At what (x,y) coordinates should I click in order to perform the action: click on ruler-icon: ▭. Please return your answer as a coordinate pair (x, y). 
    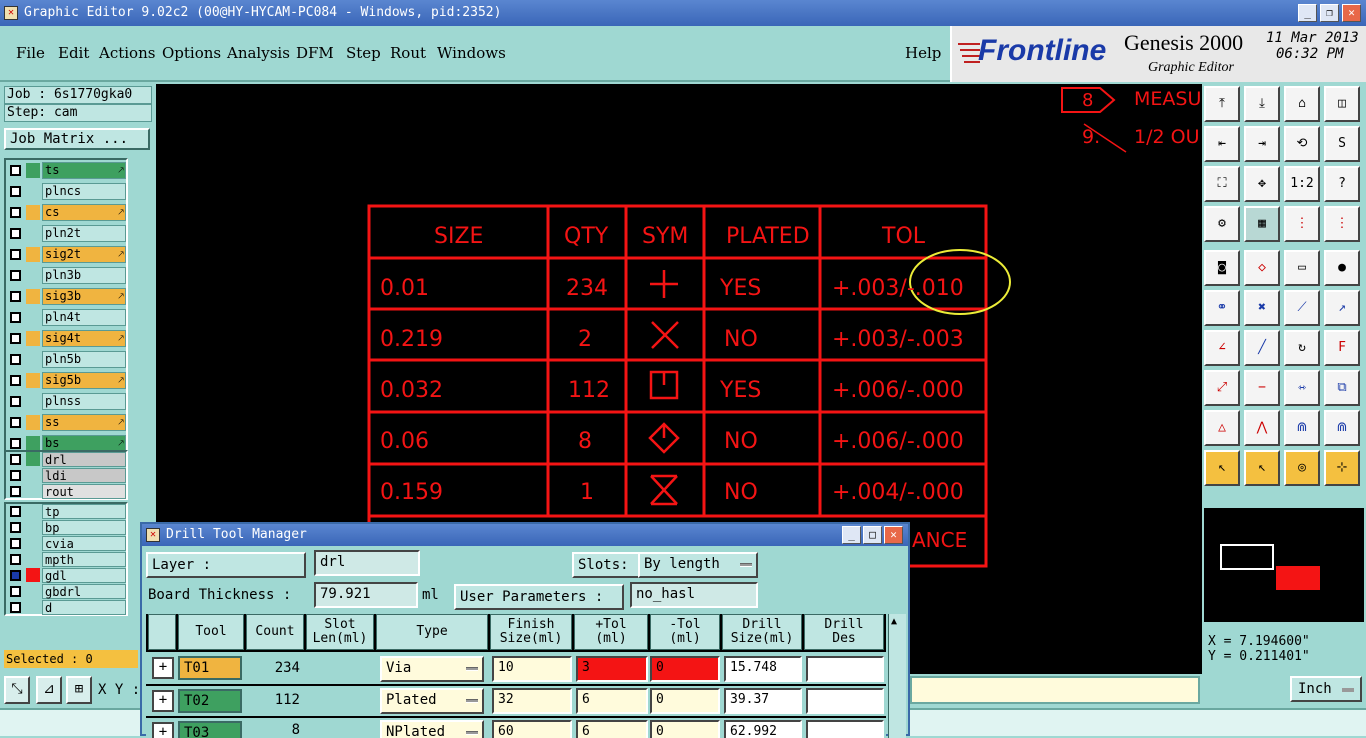
    Looking at the image, I should click on (1302, 268).